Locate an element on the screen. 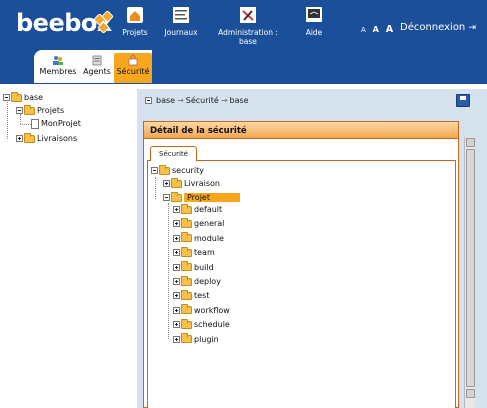  nav-projets-label: Projets is located at coordinates (135, 32).